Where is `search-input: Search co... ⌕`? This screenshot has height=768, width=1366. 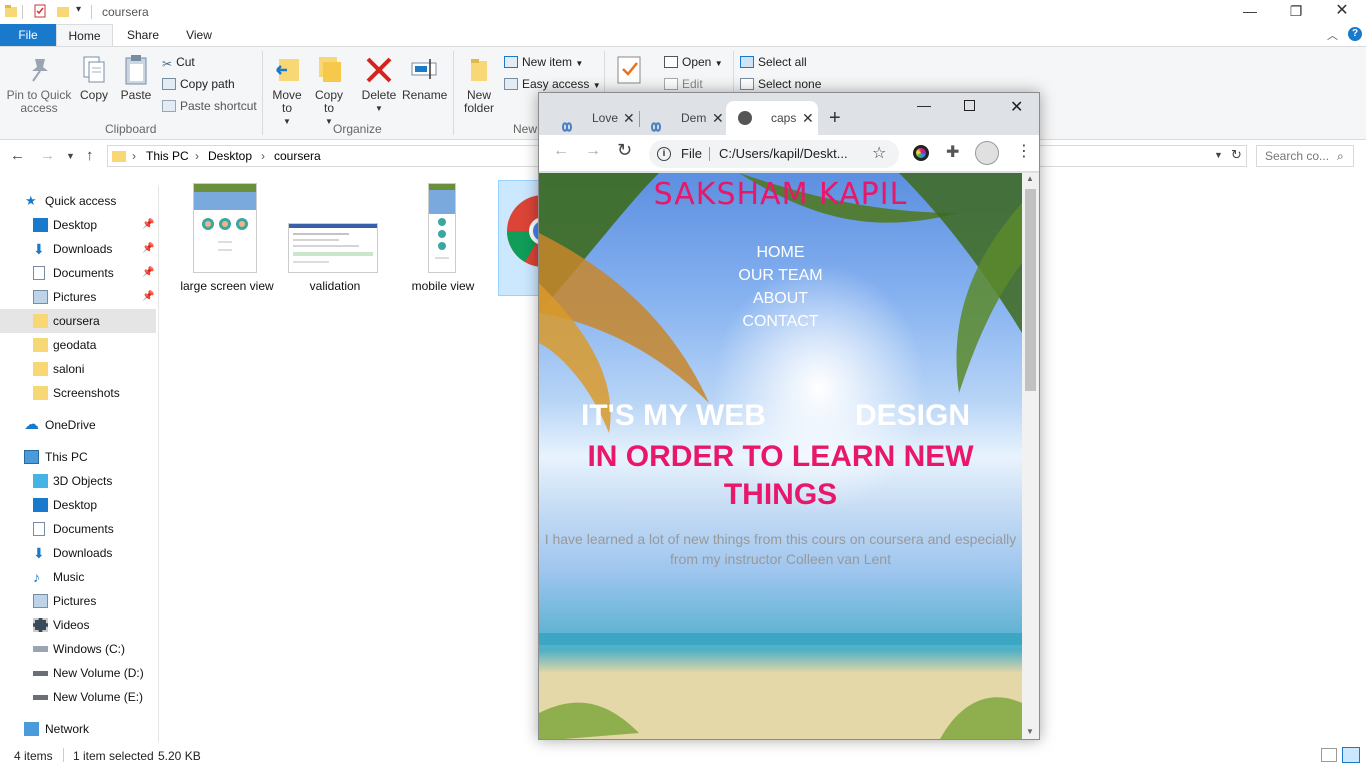 search-input: Search co... ⌕ is located at coordinates (1305, 156).